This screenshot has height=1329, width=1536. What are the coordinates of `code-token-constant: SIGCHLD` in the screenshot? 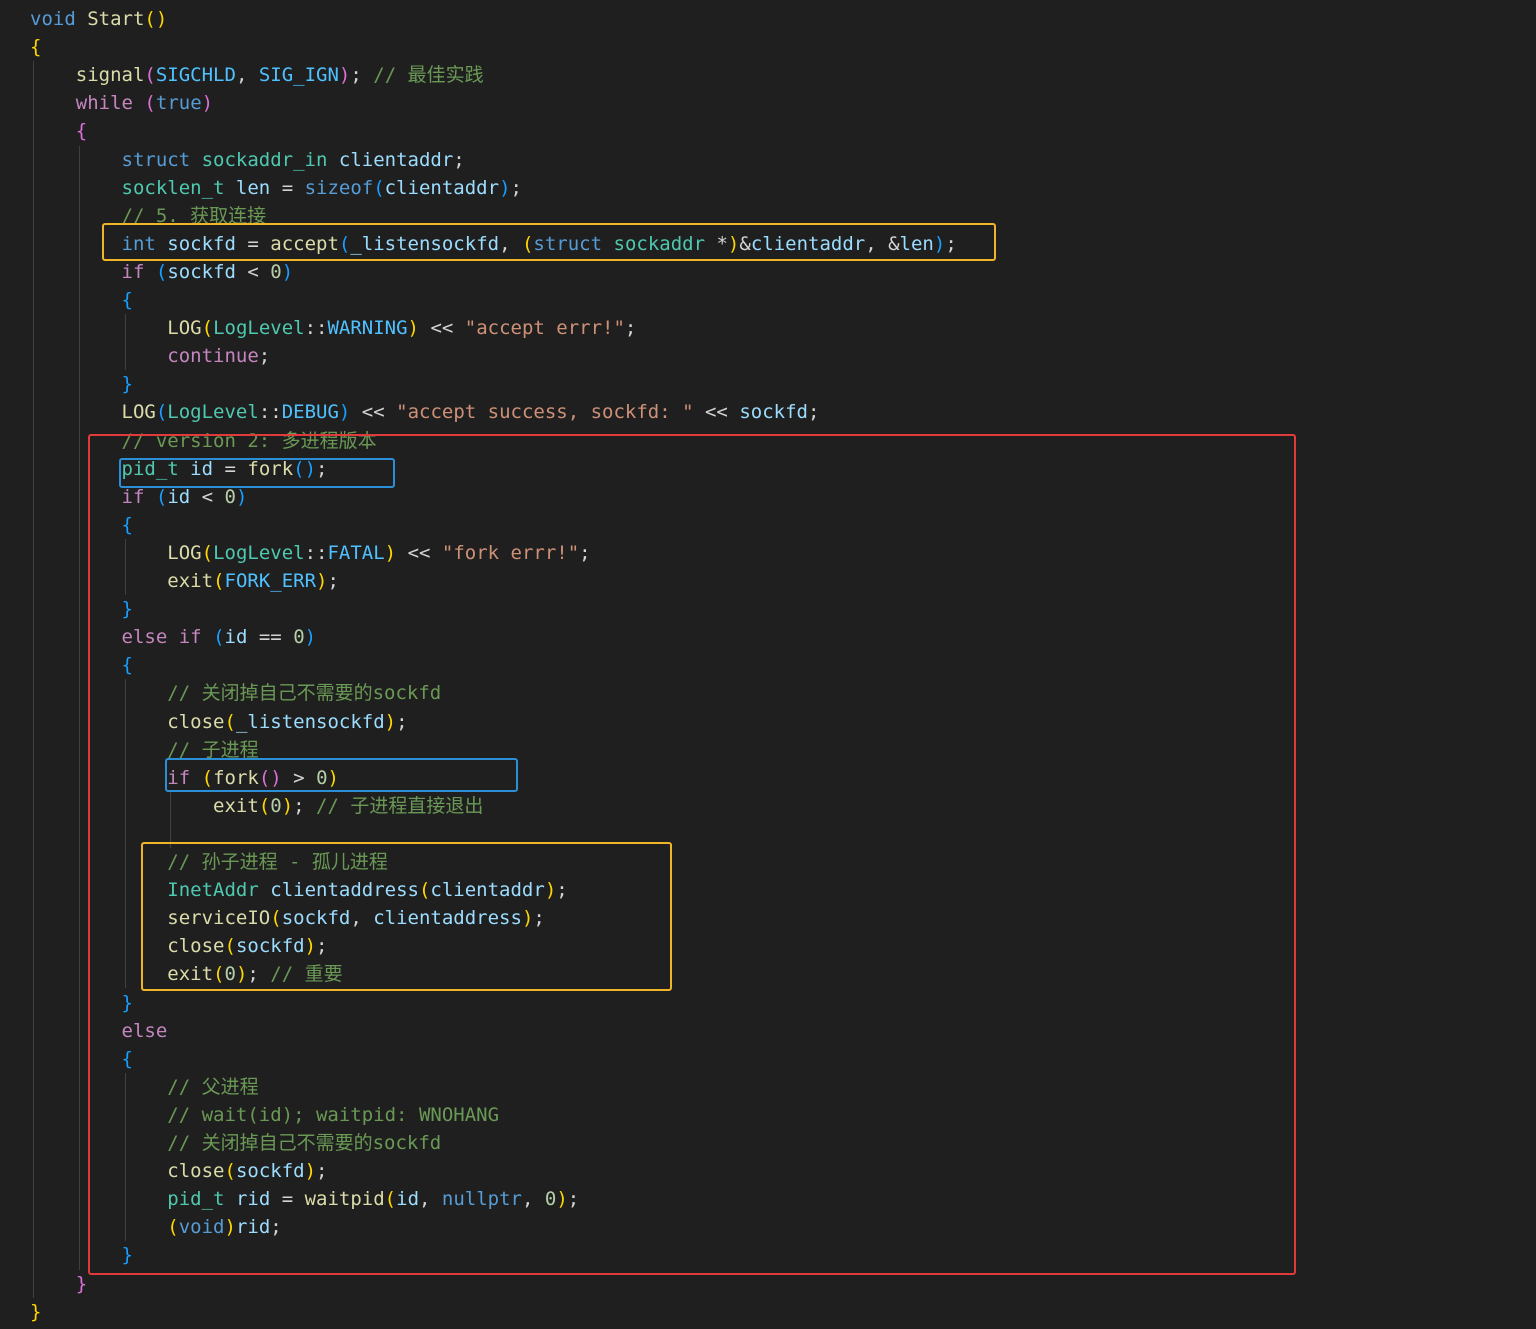 It's located at (195, 75).